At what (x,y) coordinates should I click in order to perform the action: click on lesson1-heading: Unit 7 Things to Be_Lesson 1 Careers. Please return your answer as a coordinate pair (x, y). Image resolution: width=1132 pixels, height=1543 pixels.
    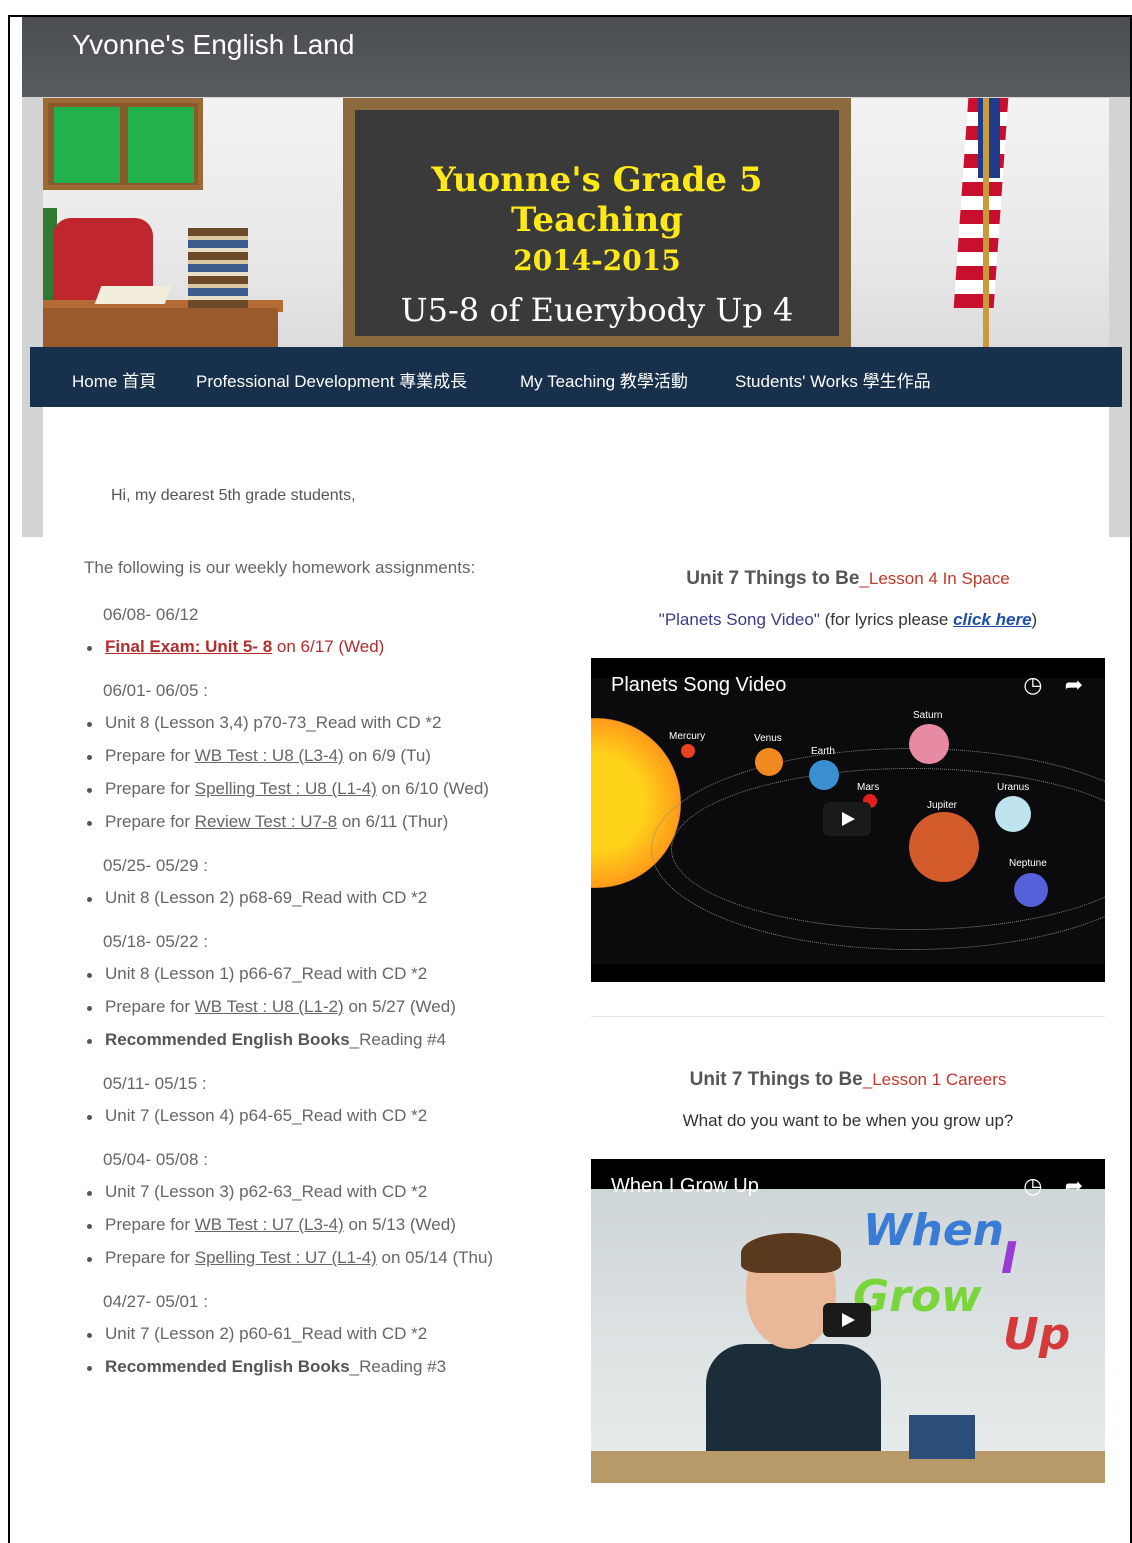
    Looking at the image, I should click on (848, 1080).